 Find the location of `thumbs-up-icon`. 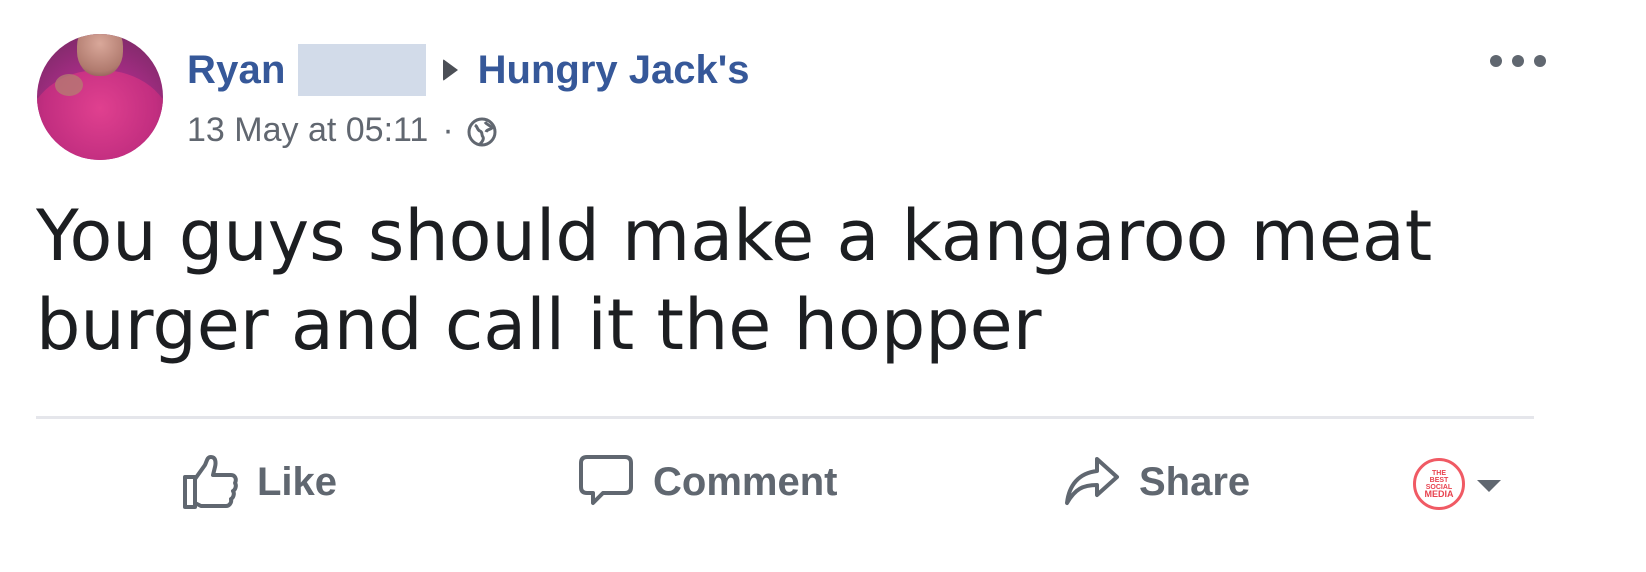

thumbs-up-icon is located at coordinates (210, 482).